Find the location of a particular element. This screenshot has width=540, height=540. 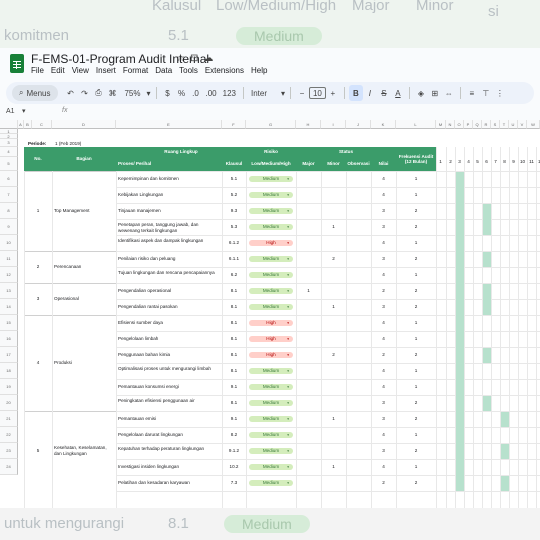

row-header: 16 is located at coordinates (9, 339).